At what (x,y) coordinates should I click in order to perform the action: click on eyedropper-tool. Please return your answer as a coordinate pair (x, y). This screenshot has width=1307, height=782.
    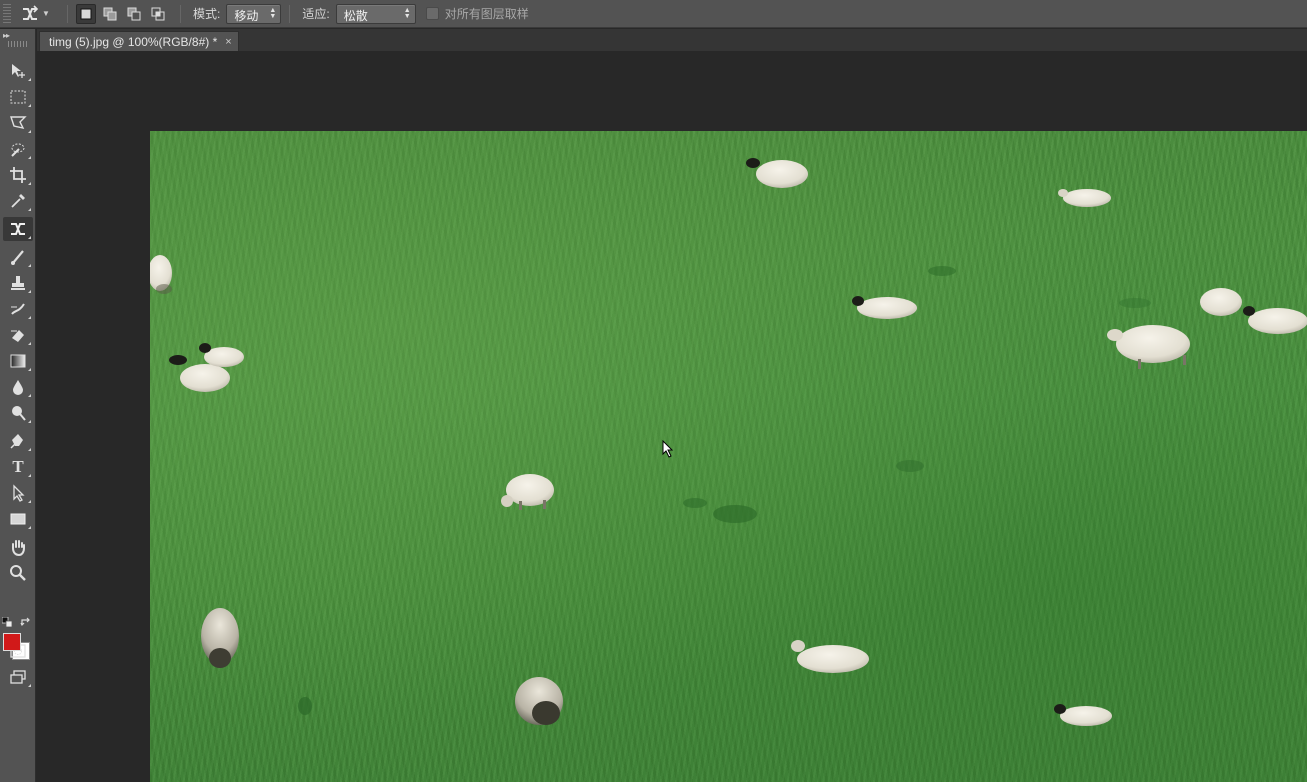
    Looking at the image, I should click on (18, 201).